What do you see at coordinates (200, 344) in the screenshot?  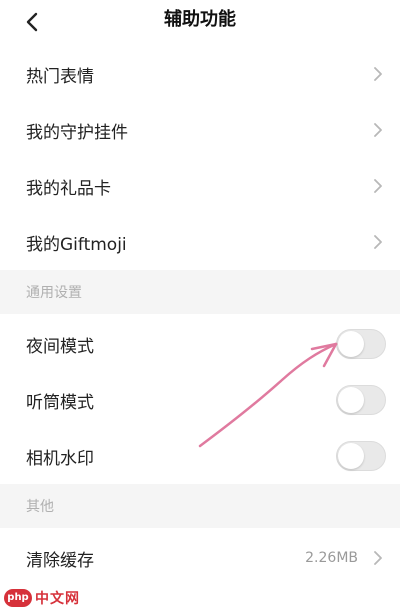 I see `setting-row-night-mode: 夜间模式` at bounding box center [200, 344].